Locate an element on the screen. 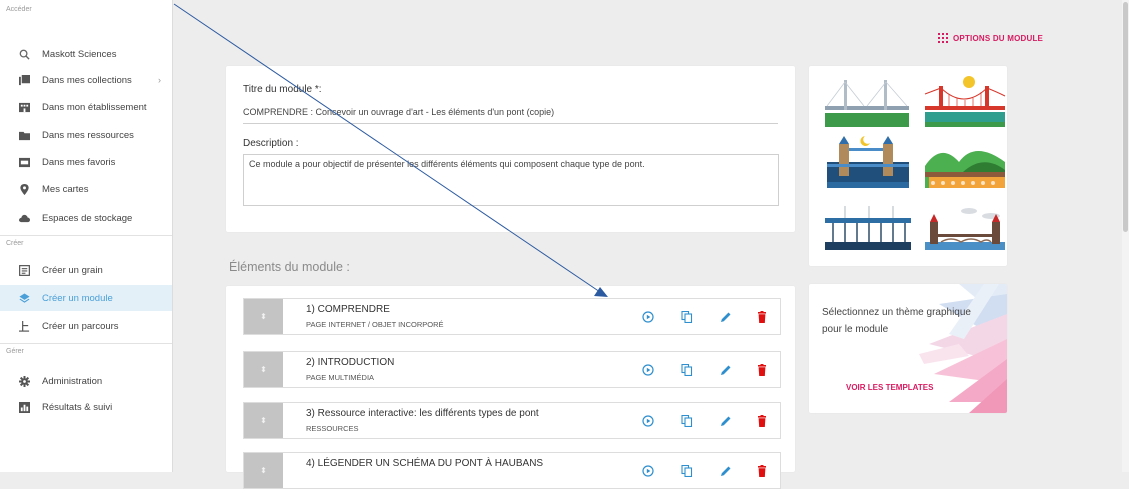 This screenshot has width=1129, height=489. chart-icon is located at coordinates (24, 407).